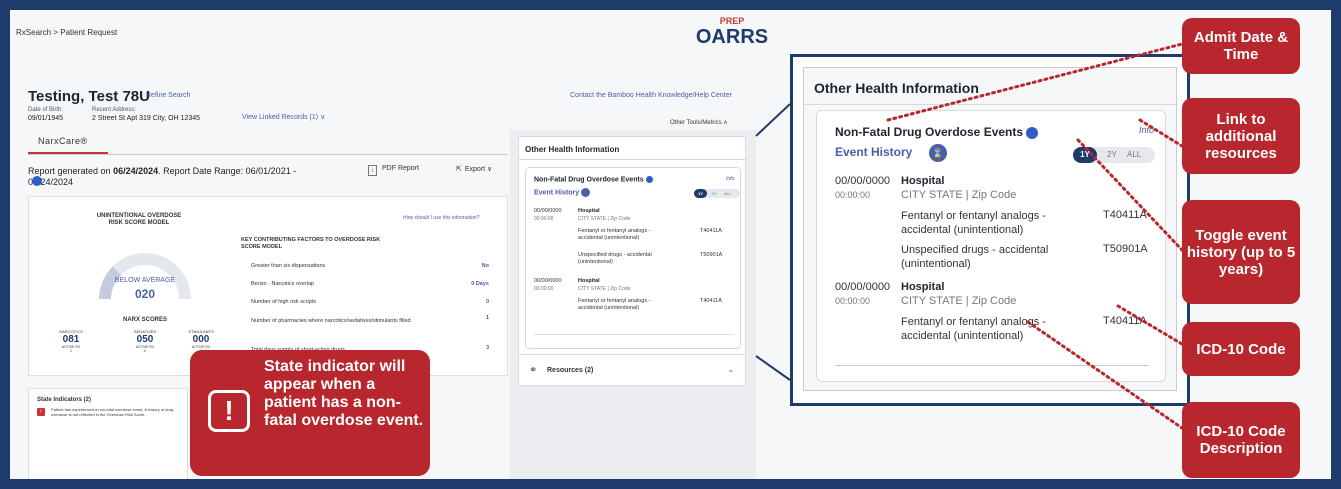  What do you see at coordinates (1105, 375) in the screenshot?
I see `icd-desc-pointer` at bounding box center [1105, 375].